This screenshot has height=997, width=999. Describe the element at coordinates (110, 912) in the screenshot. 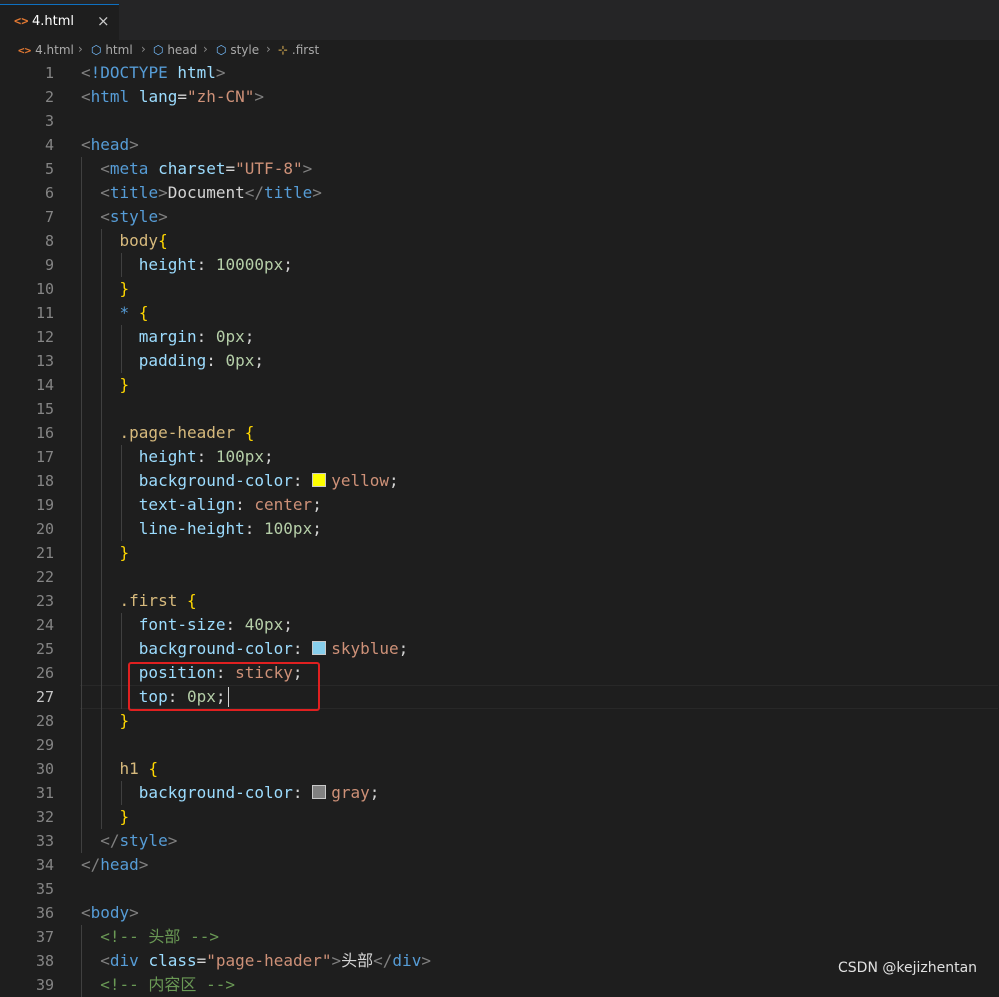

I see `code-text: <body>` at that location.